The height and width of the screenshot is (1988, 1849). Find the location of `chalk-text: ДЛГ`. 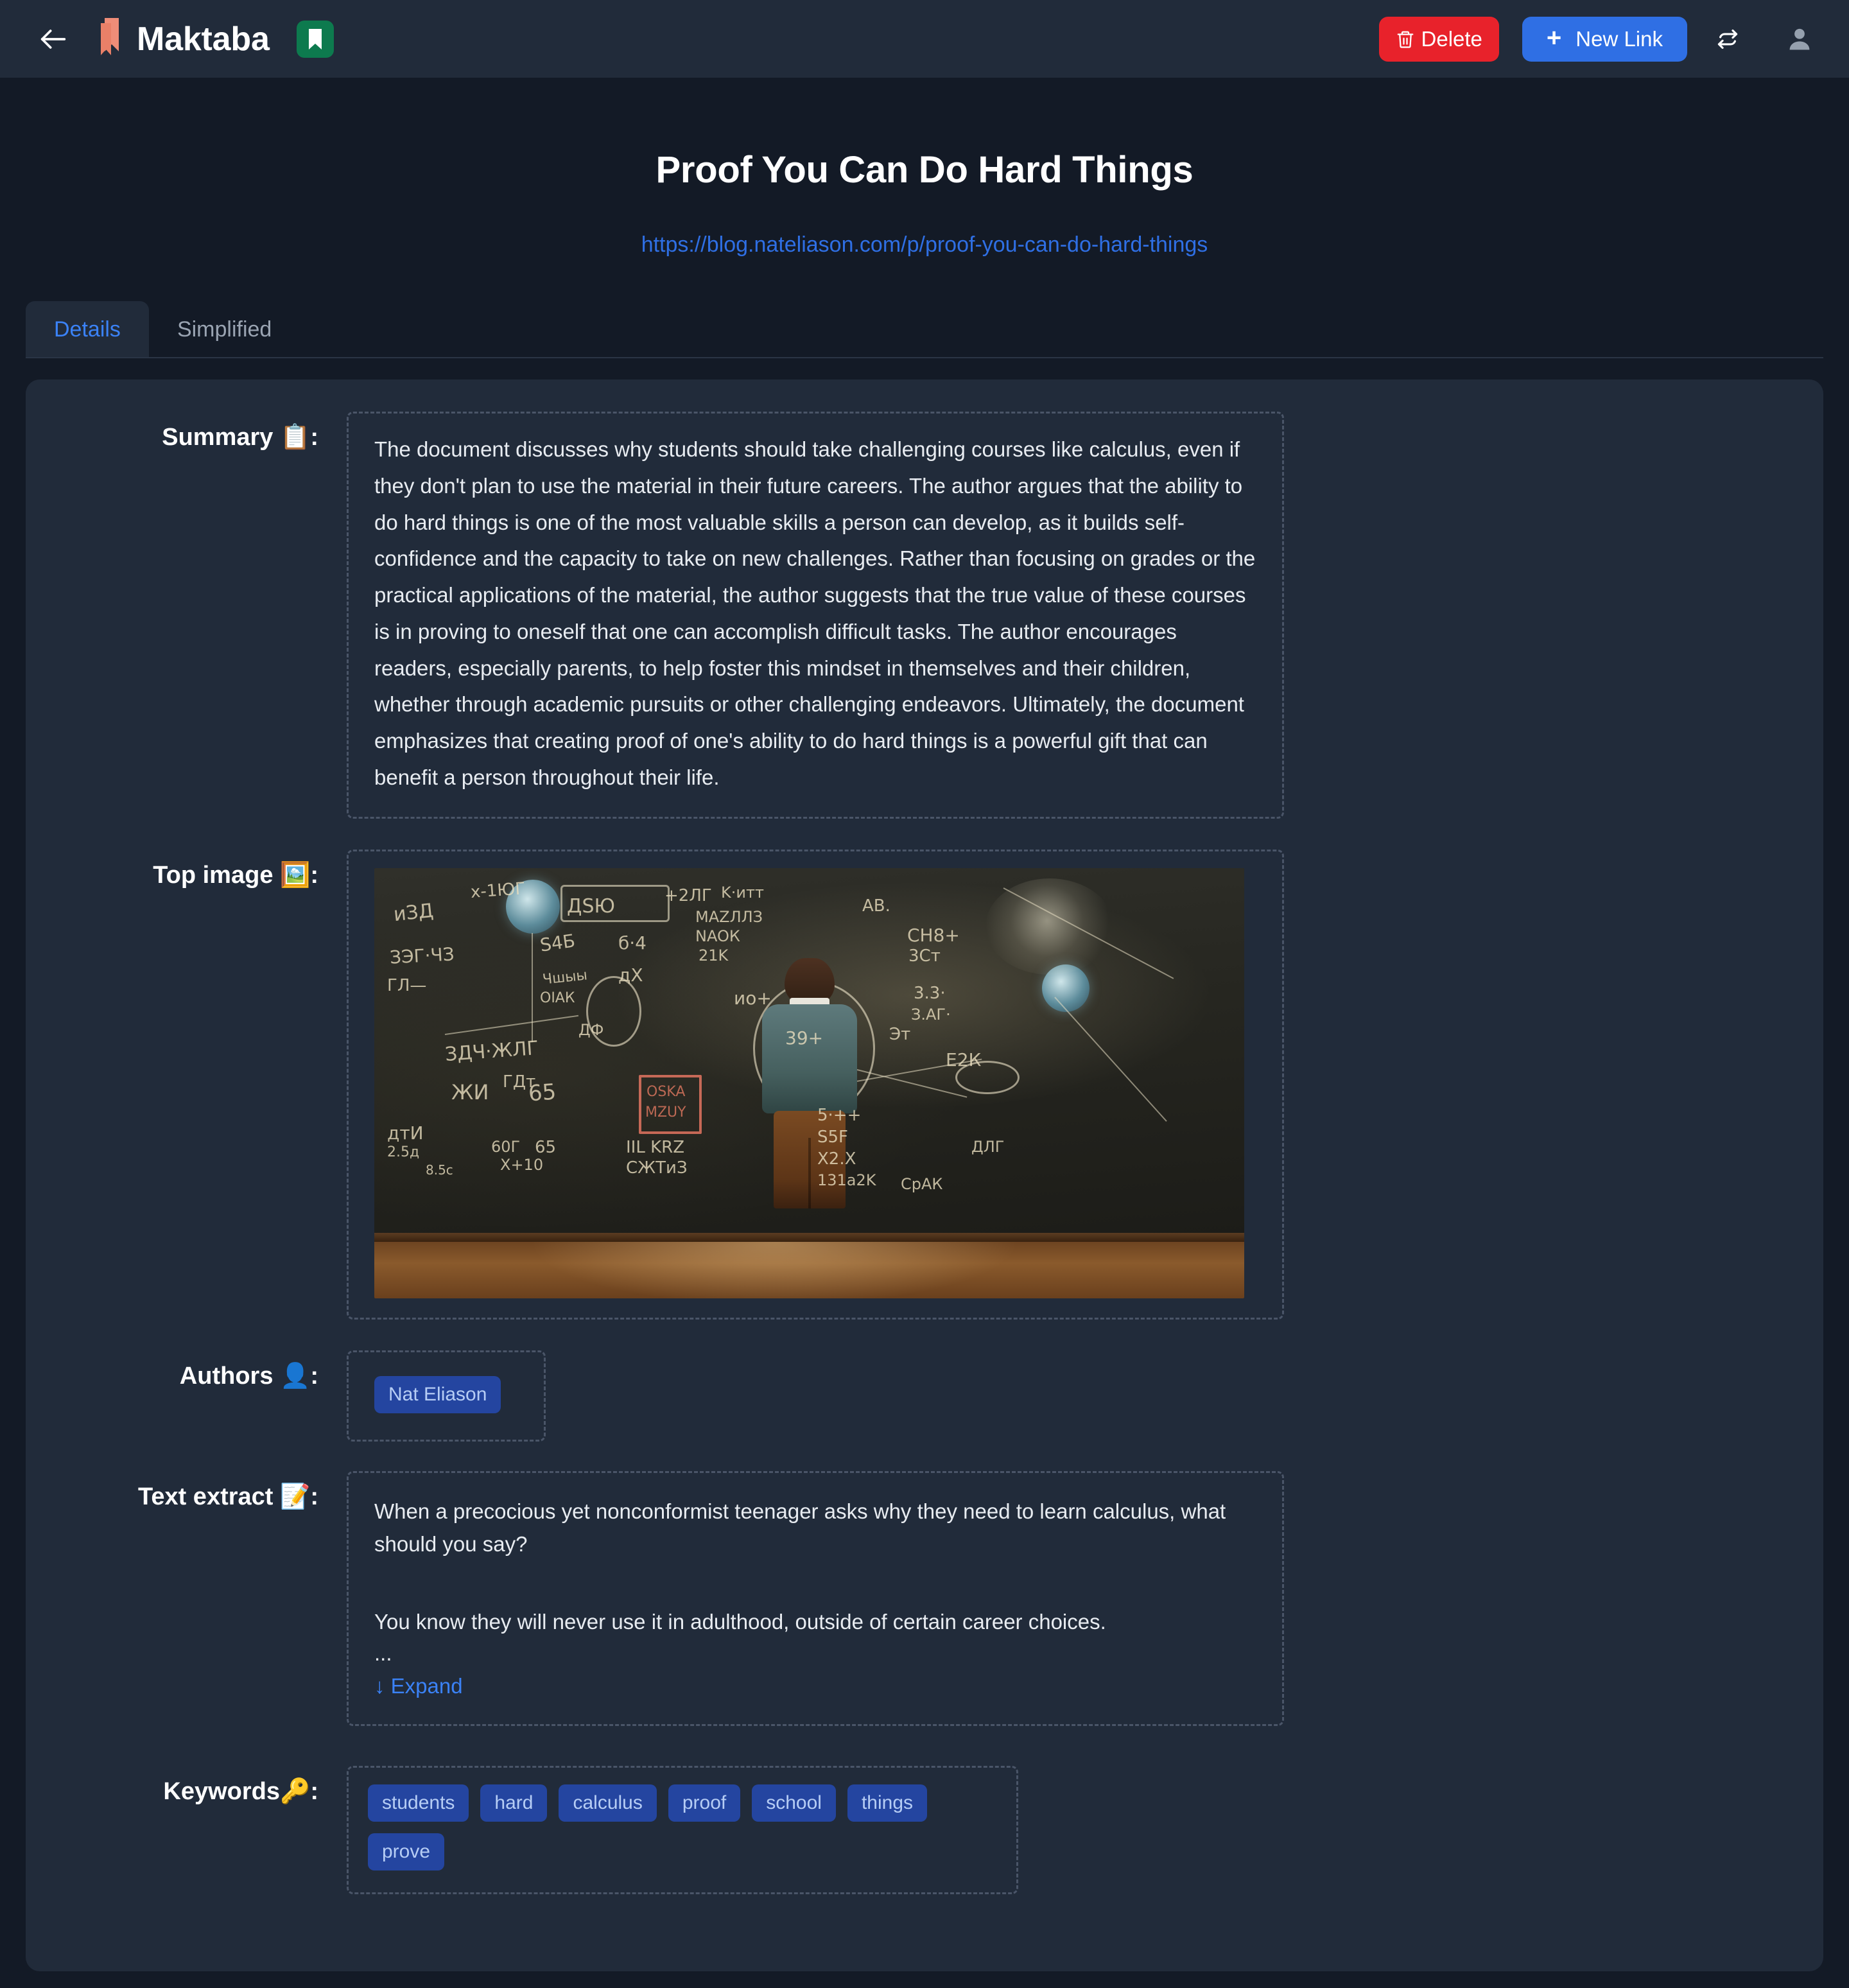

chalk-text: ДЛГ is located at coordinates (988, 1146).